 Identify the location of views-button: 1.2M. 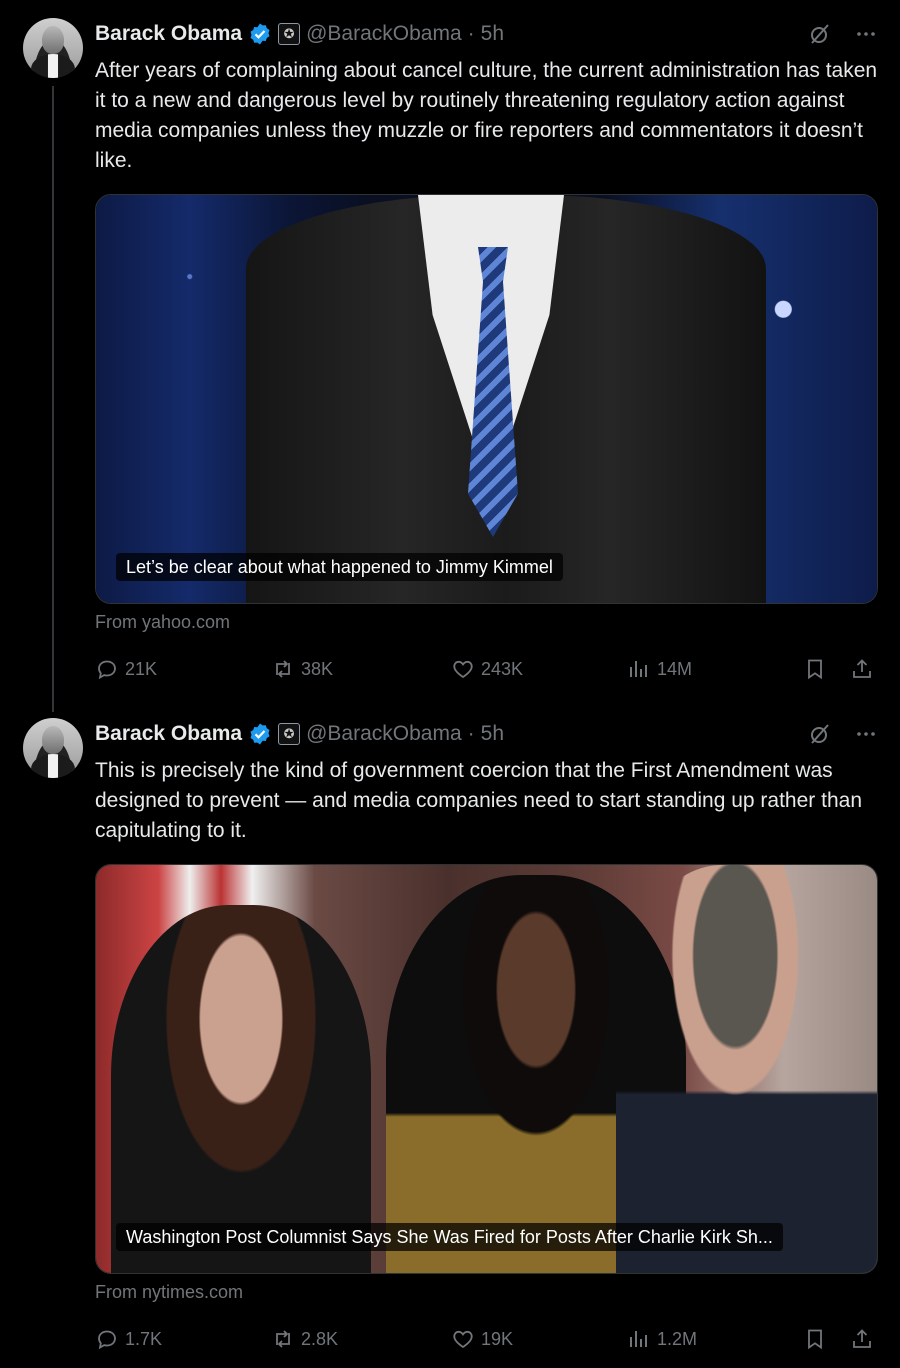
(662, 1339).